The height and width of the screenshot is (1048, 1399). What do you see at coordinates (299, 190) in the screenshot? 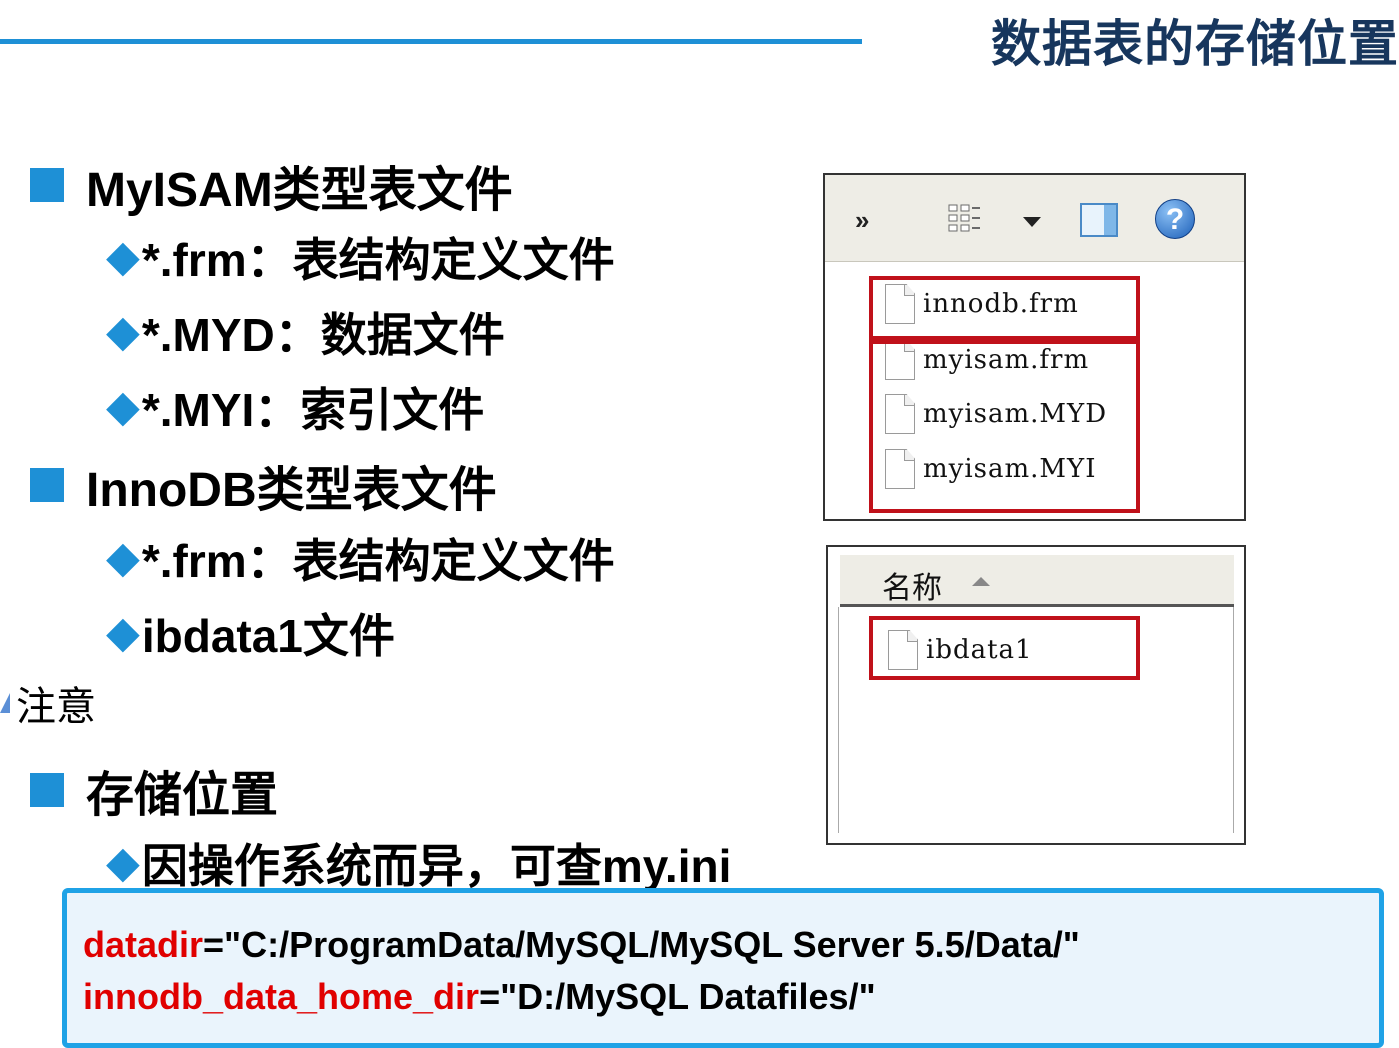
I see `bullet-myisam-text: MyISAM类型表文件` at bounding box center [299, 190].